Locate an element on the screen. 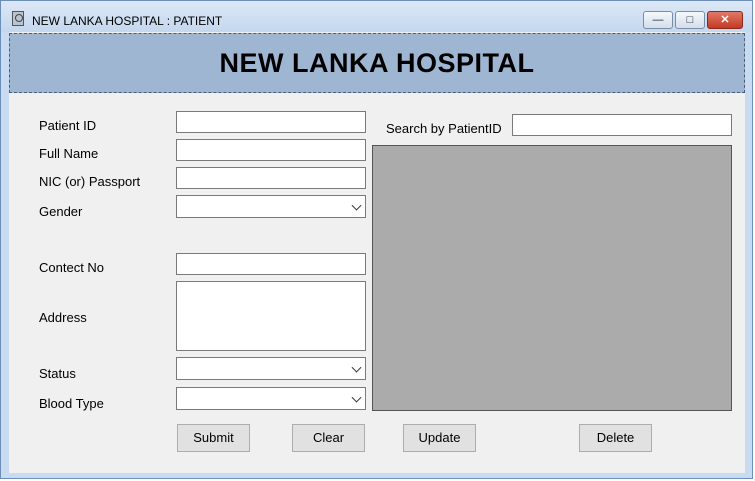  maximize-button: □ is located at coordinates (690, 20).